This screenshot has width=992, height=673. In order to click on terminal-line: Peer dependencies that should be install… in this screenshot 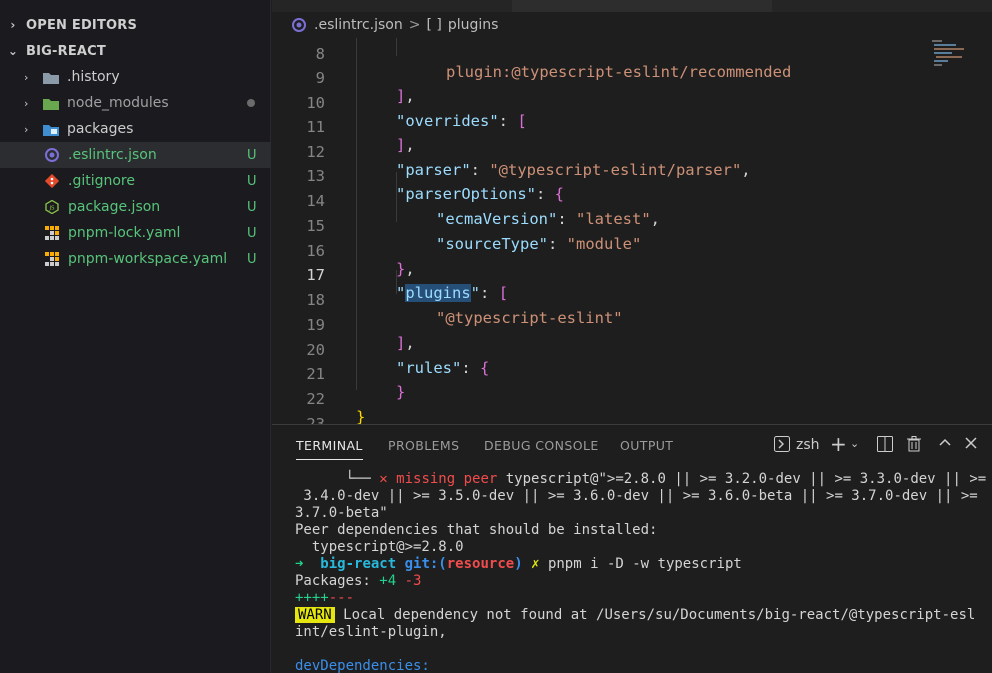, I will do `click(476, 530)`.